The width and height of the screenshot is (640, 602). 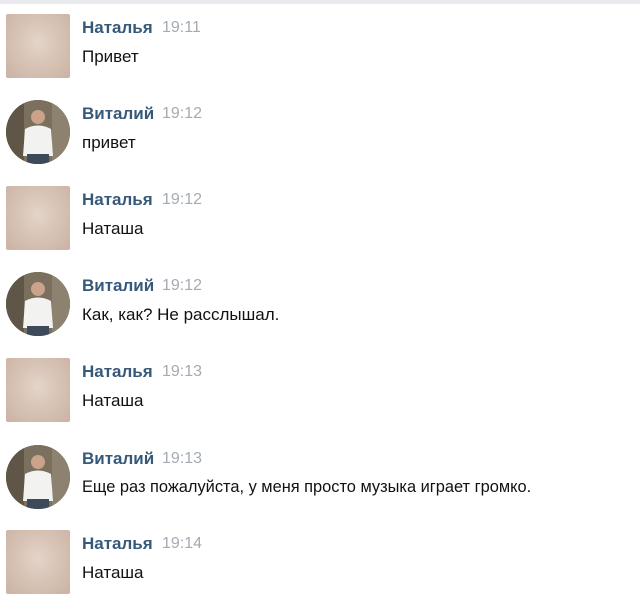 What do you see at coordinates (320, 50) in the screenshot?
I see `message-item: Наталья 19:11 Привет` at bounding box center [320, 50].